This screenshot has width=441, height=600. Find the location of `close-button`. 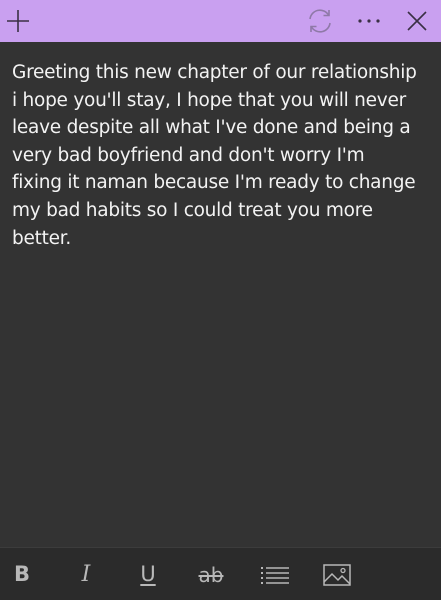

close-button is located at coordinates (417, 21).